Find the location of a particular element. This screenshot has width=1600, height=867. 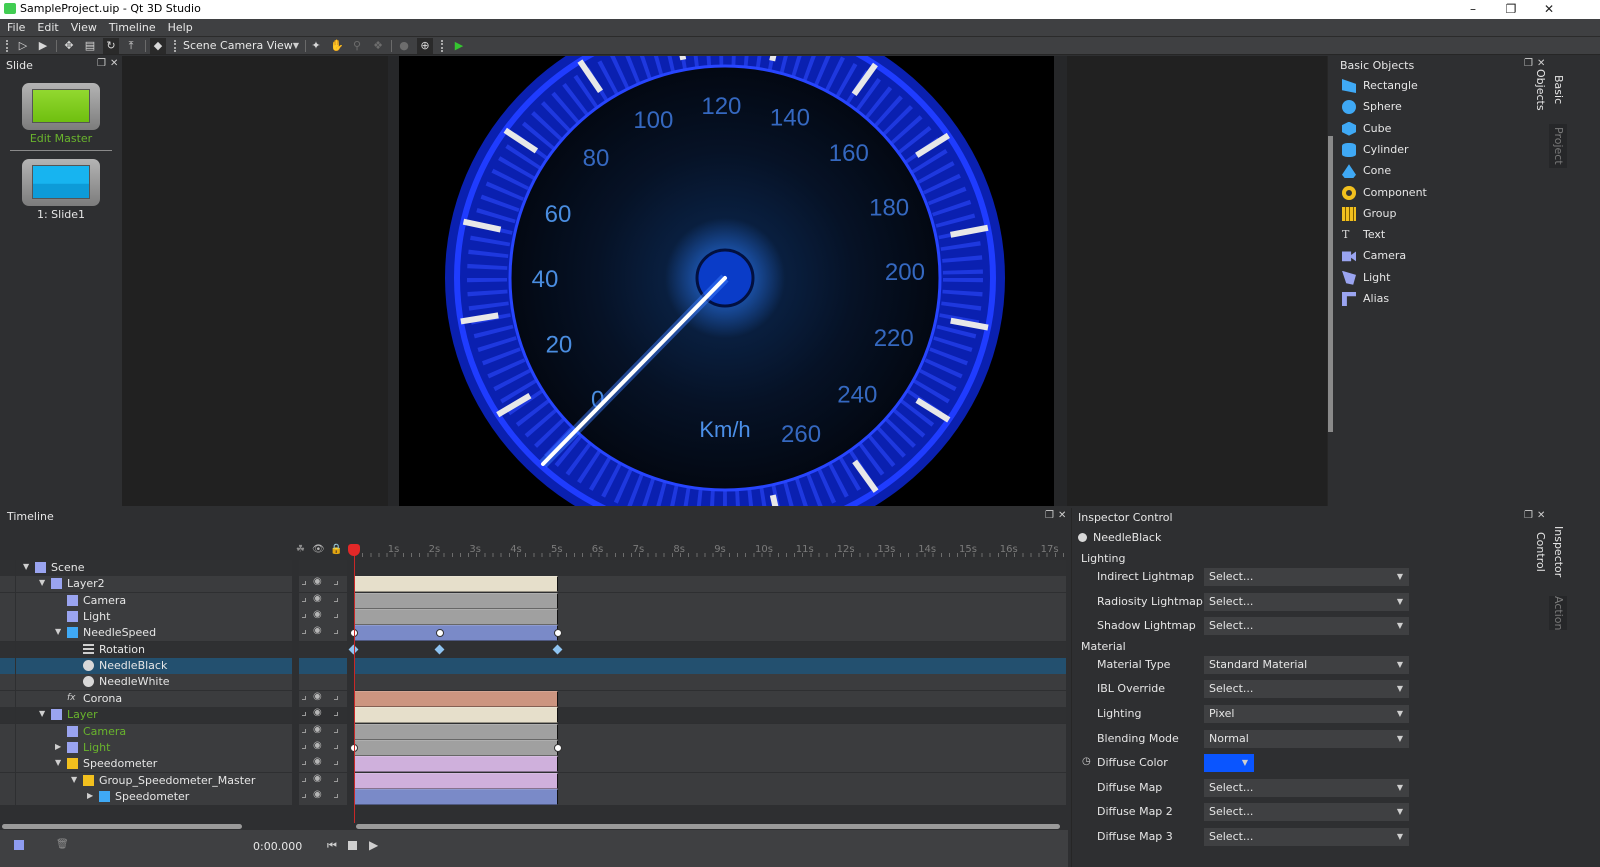

shy-toggle-icon: ☘ is located at coordinates (300, 549).